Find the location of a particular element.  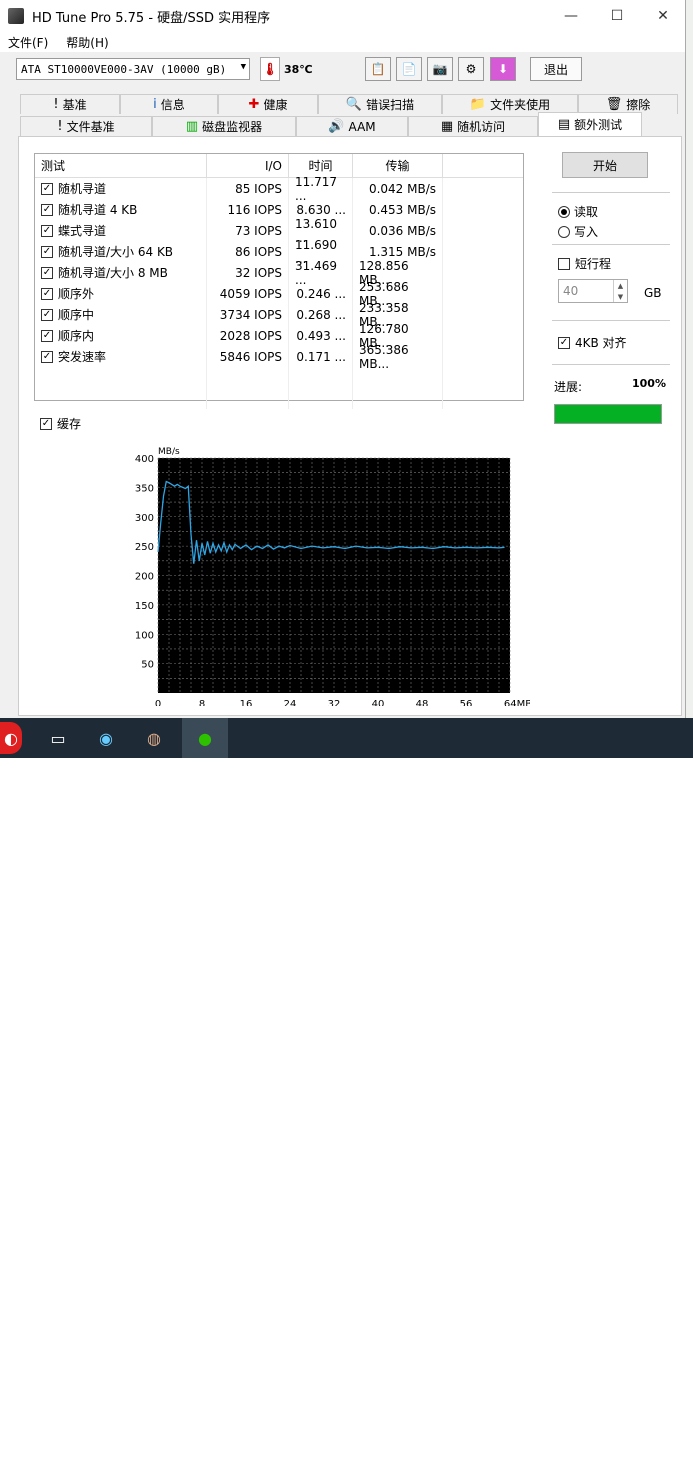

tab-aam: 🔊 AAM is located at coordinates (352, 126).